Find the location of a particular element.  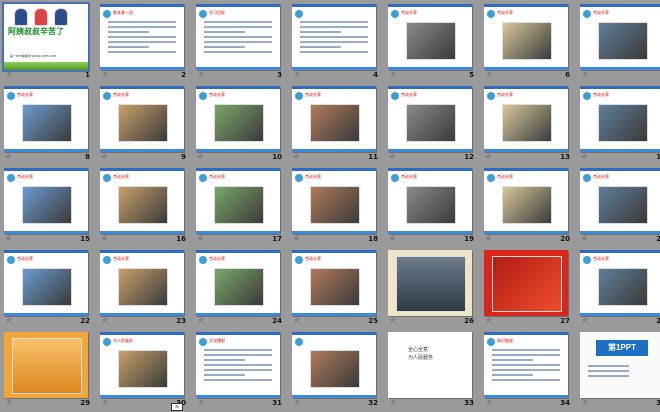

slide-thumbnail-cell: 劳动光荣 ☆ 9 is located at coordinates (146, 126).